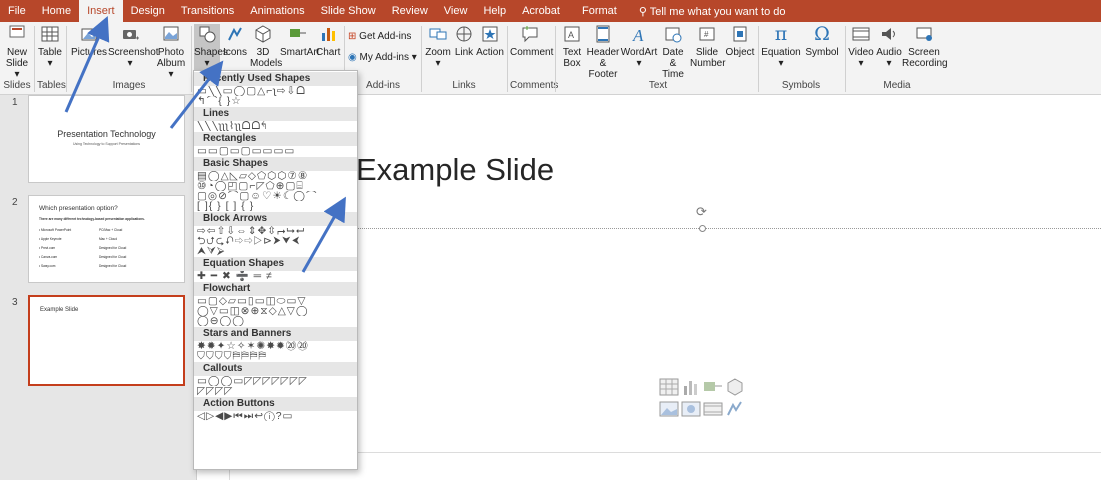  What do you see at coordinates (456, 11) in the screenshot?
I see `tab-view: View` at bounding box center [456, 11].